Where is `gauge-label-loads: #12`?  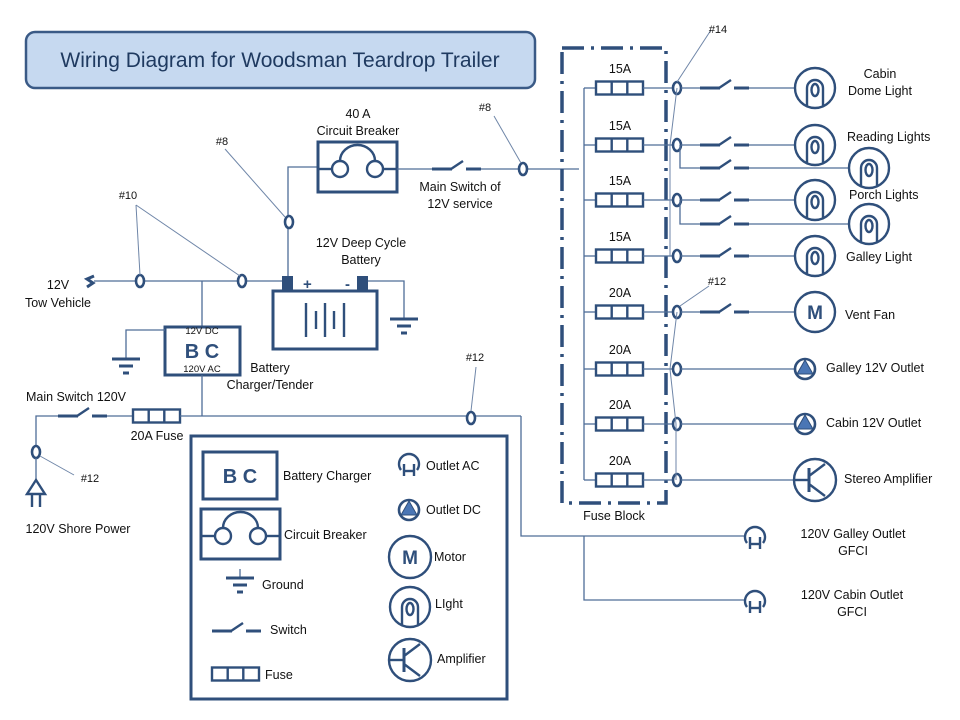 gauge-label-loads: #12 is located at coordinates (717, 282).